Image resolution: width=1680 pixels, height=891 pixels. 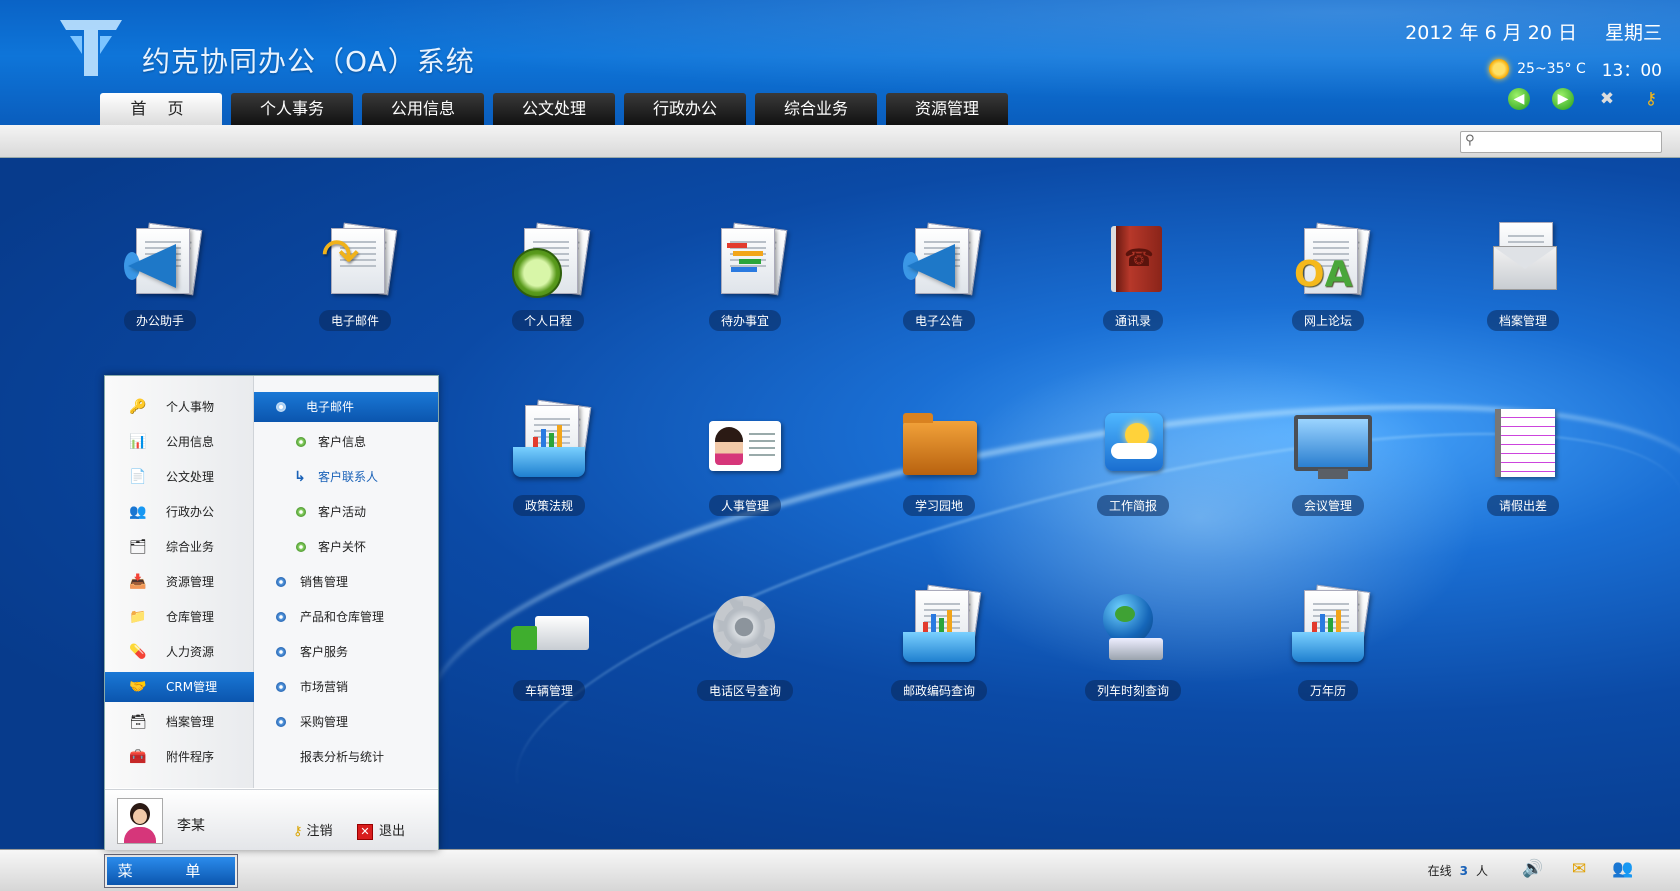 I want to click on monitor-icon, so click(x=1329, y=445).